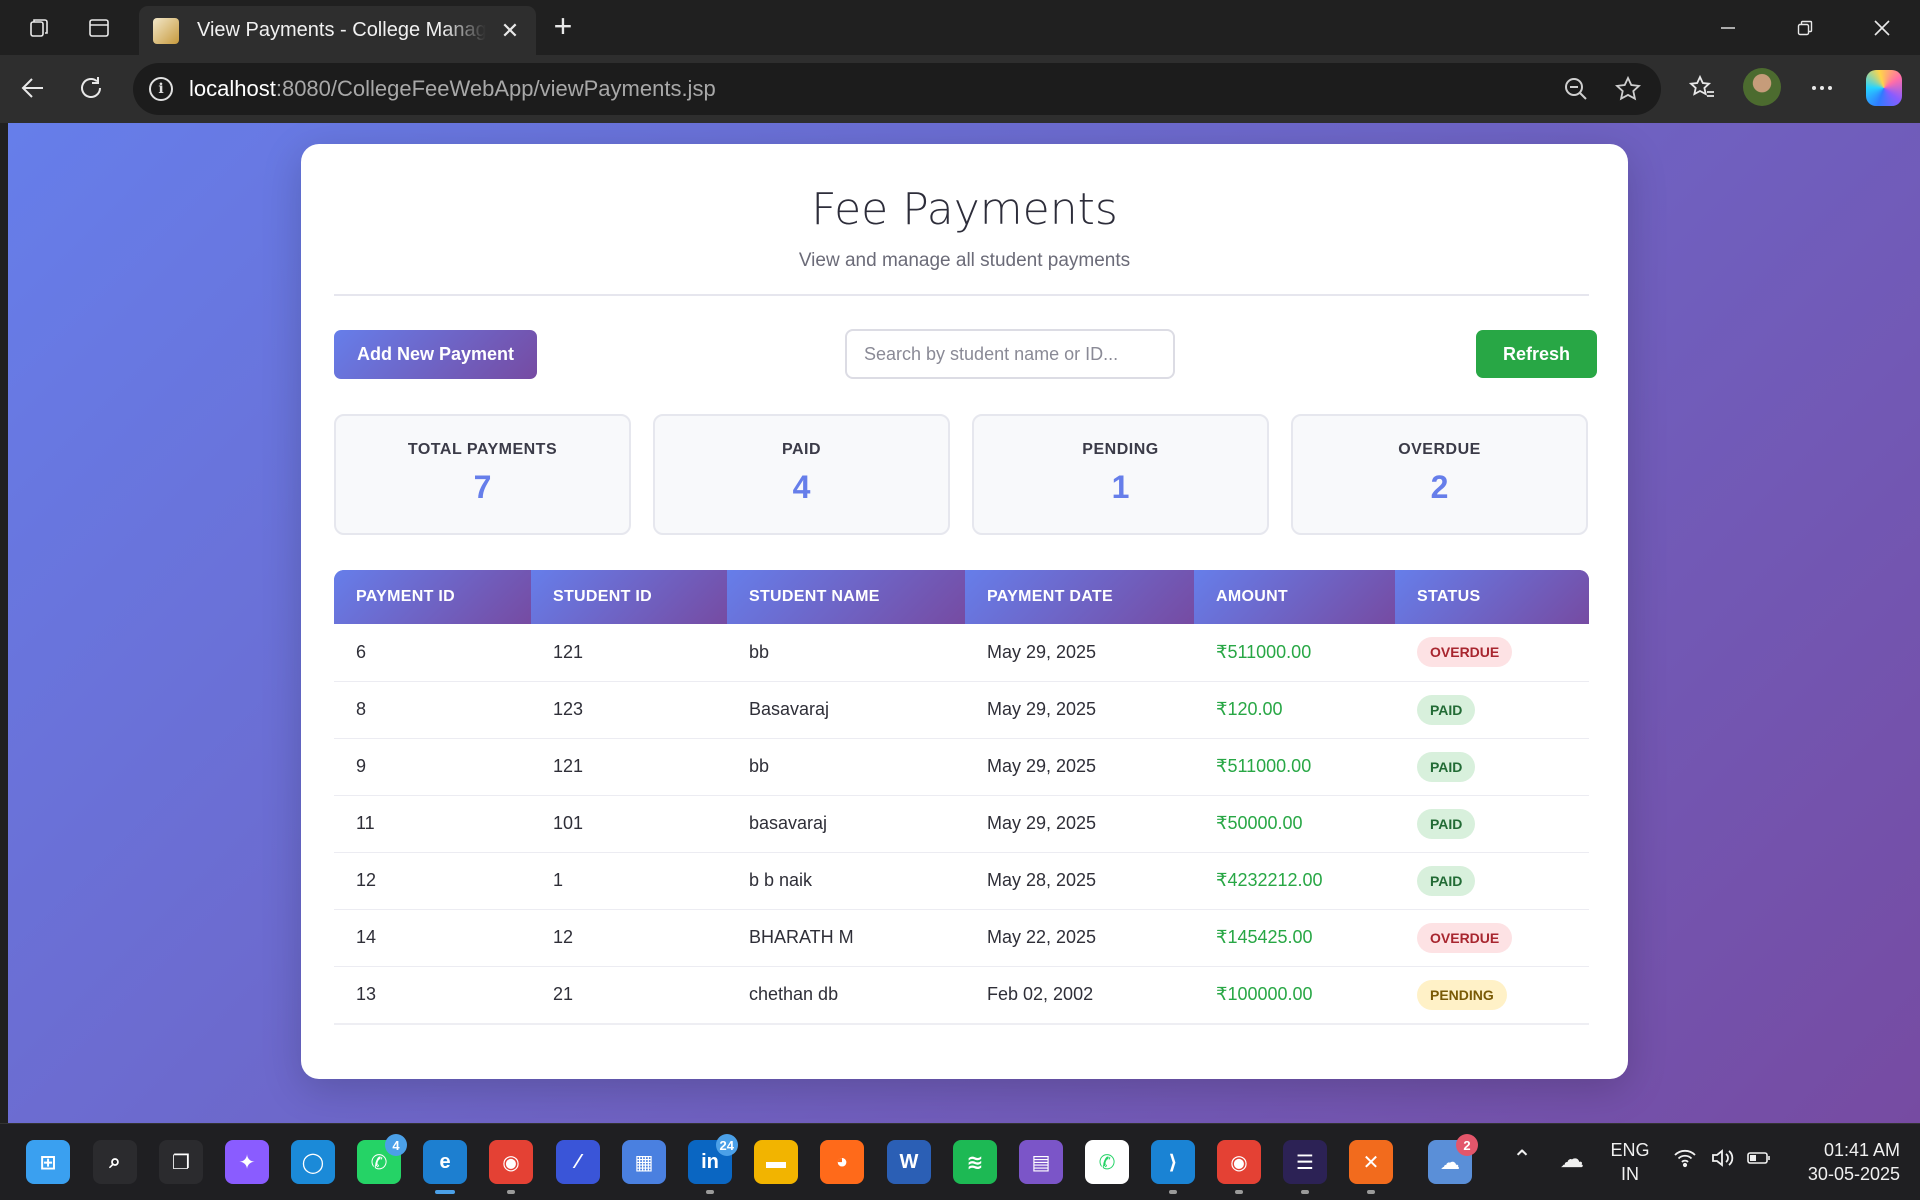 The height and width of the screenshot is (1200, 1920). I want to click on workspaces-icon, so click(39, 28).